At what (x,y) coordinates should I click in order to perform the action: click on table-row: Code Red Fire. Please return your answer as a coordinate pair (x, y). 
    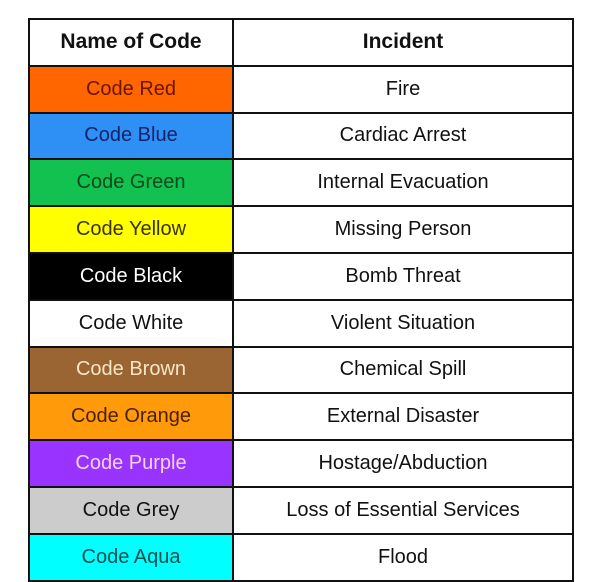
    Looking at the image, I should click on (301, 89).